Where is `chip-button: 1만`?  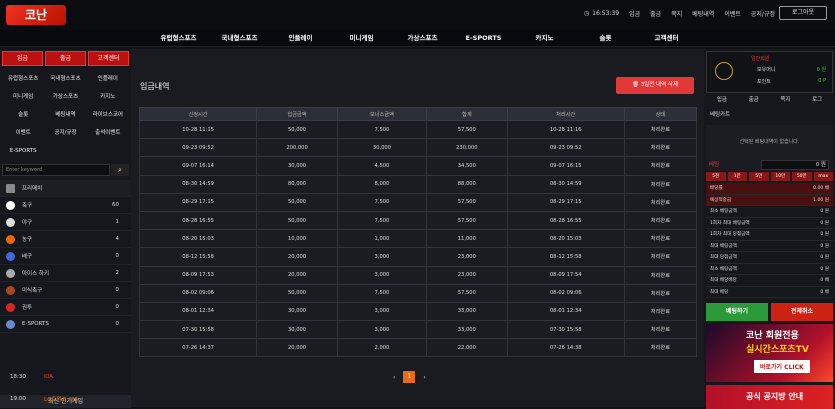
chip-button: 1만 is located at coordinates (737, 176).